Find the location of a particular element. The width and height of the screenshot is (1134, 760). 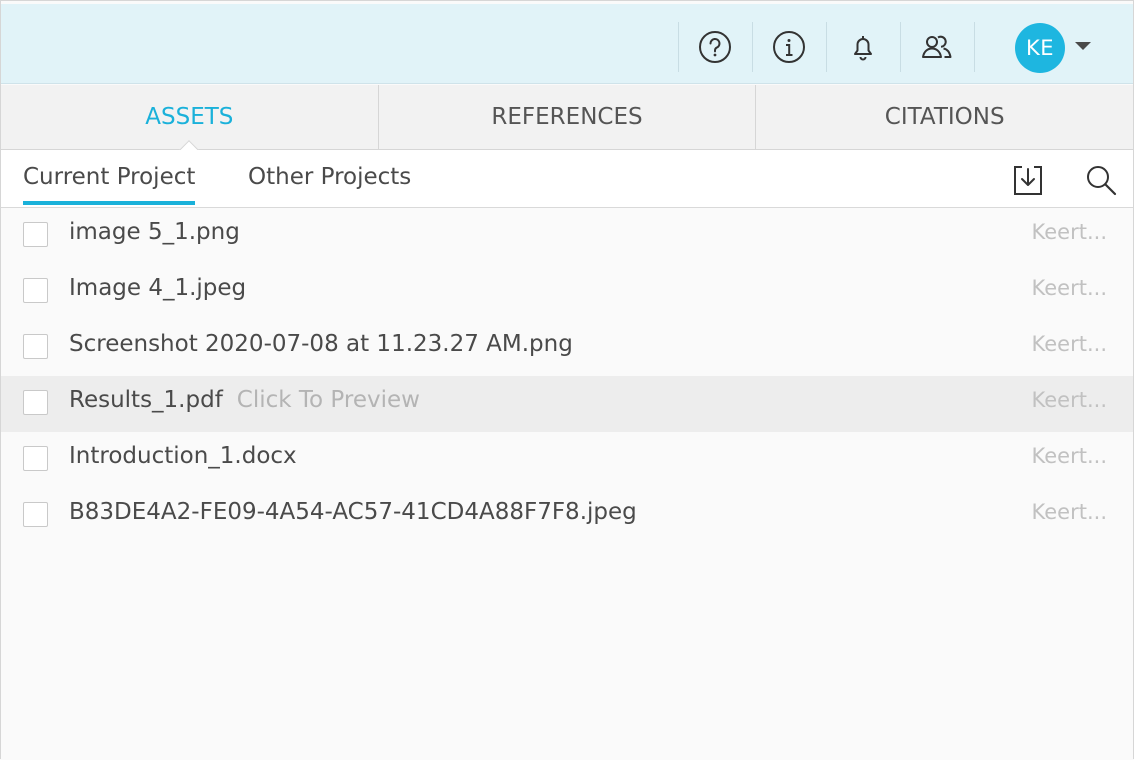

top-bar: KE is located at coordinates (567, 44).